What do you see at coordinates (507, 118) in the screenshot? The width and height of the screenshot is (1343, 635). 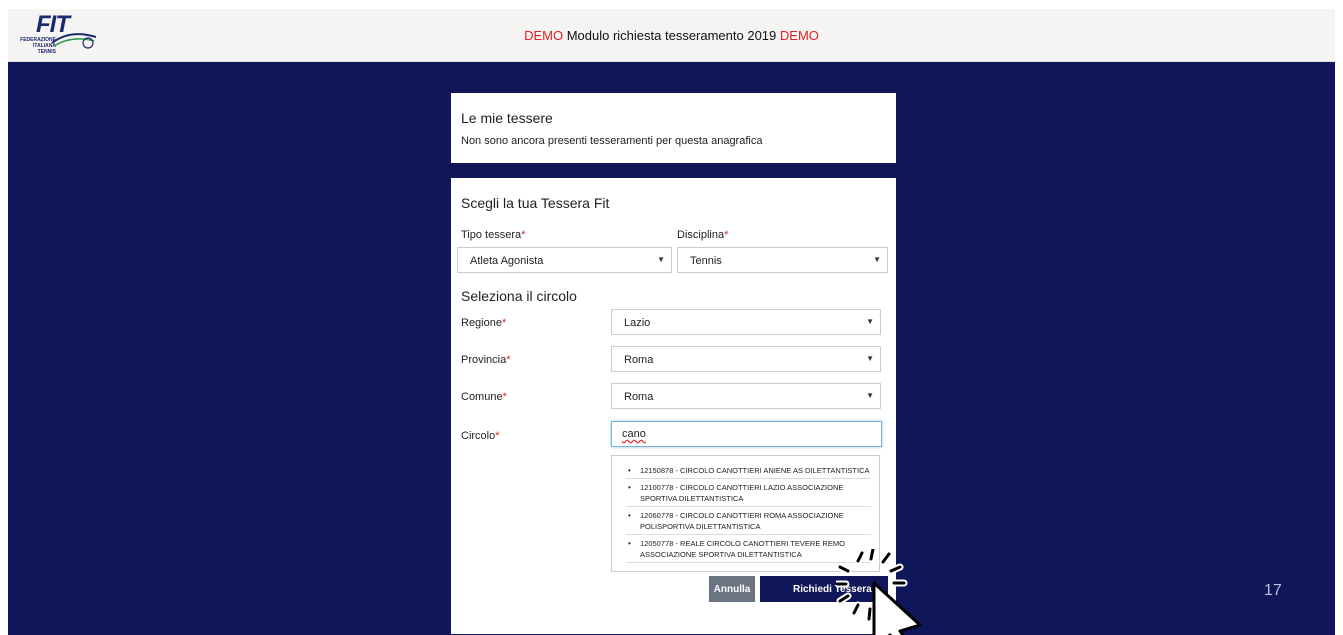 I see `my-cards-title: Le mie tessere` at bounding box center [507, 118].